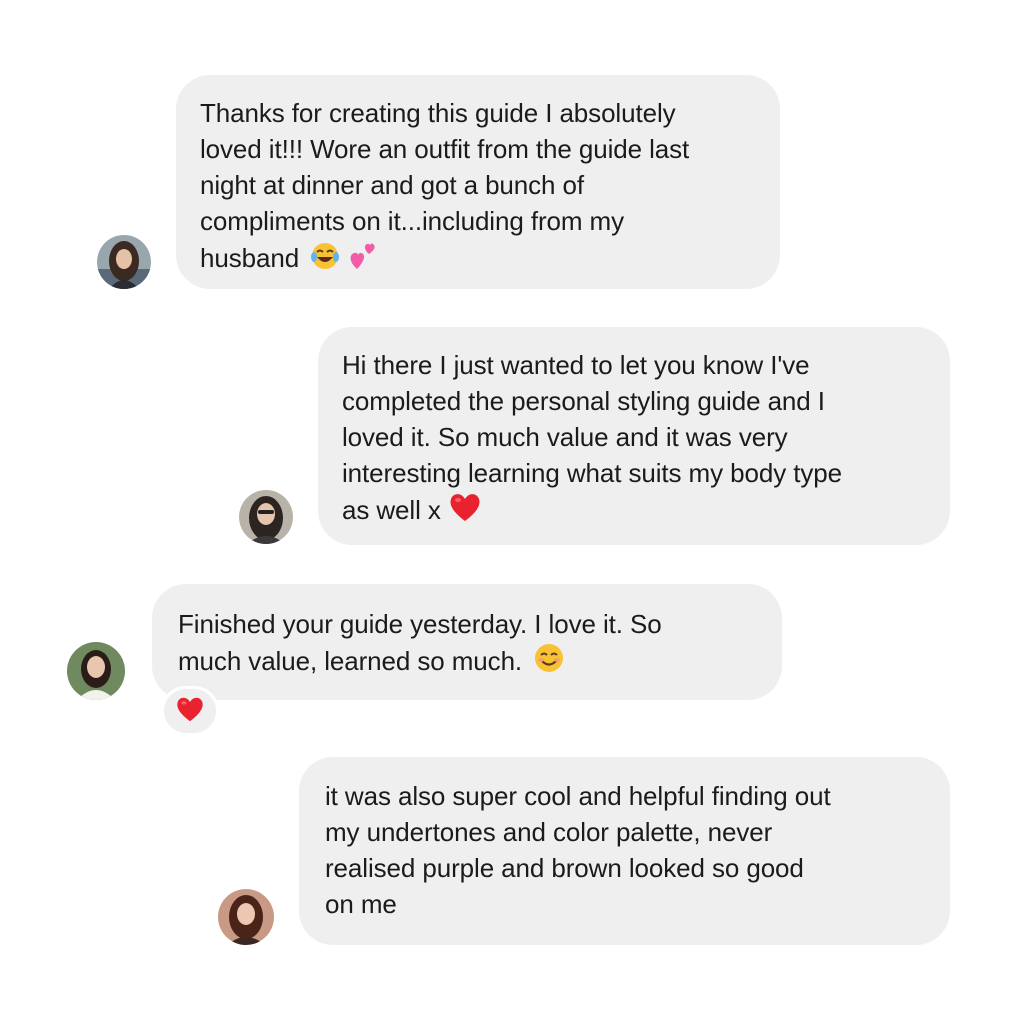  Describe the element at coordinates (325, 260) in the screenshot. I see `laughing-tears-emoji-icon` at that location.